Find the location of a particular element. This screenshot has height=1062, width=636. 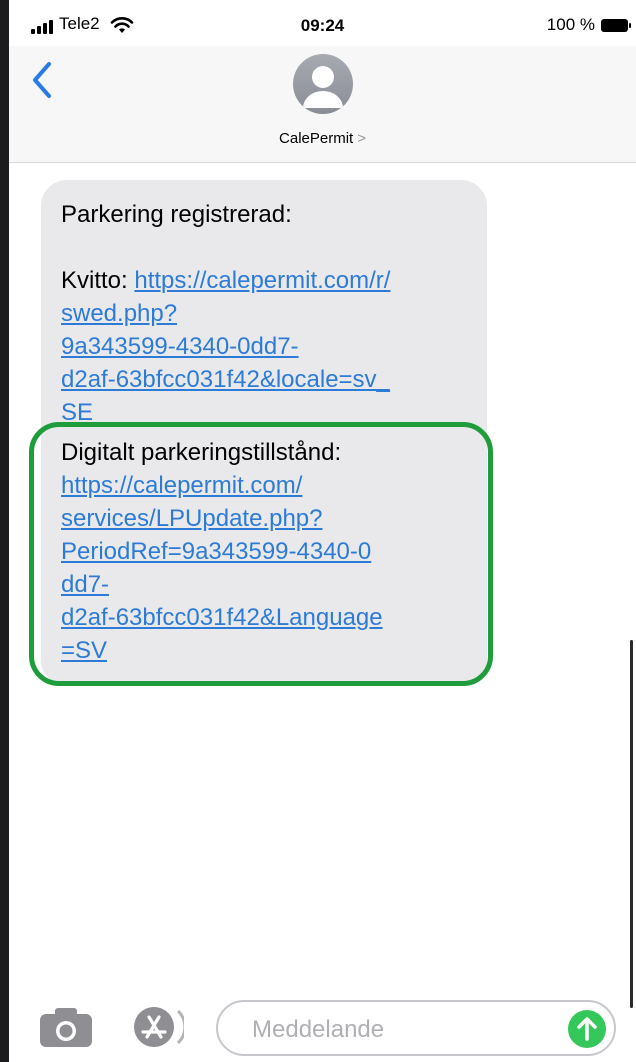

permit-link: d2af-63bfcc031f42&Language is located at coordinates (222, 617).